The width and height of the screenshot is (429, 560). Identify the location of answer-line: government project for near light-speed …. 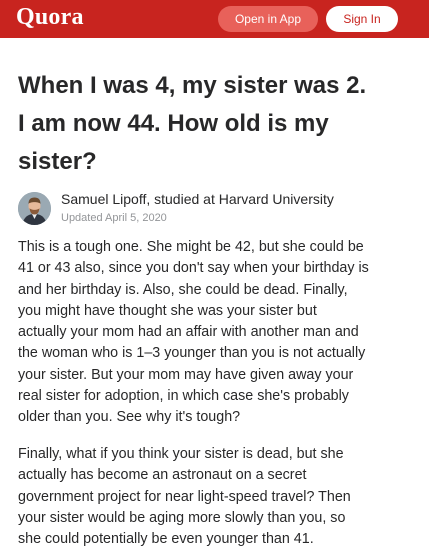
(184, 496).